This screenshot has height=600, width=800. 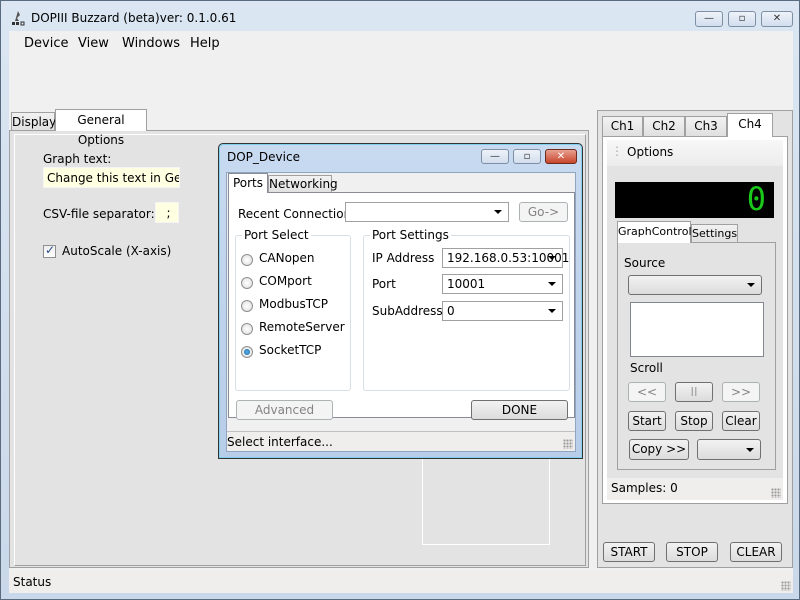 What do you see at coordinates (401, 582) in the screenshot?
I see `status-bar: Status` at bounding box center [401, 582].